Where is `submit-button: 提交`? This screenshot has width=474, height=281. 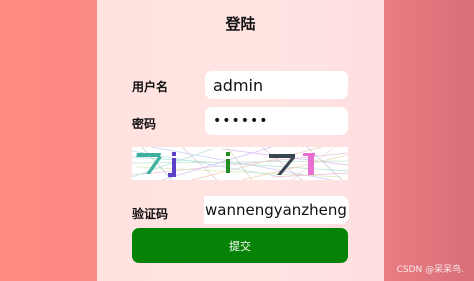
submit-button: 提交 is located at coordinates (240, 245).